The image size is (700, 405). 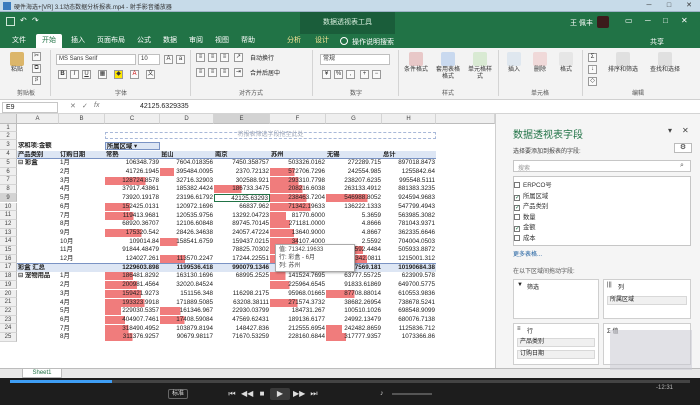 I want to click on month-cell: 8月, so click(x=82, y=224).